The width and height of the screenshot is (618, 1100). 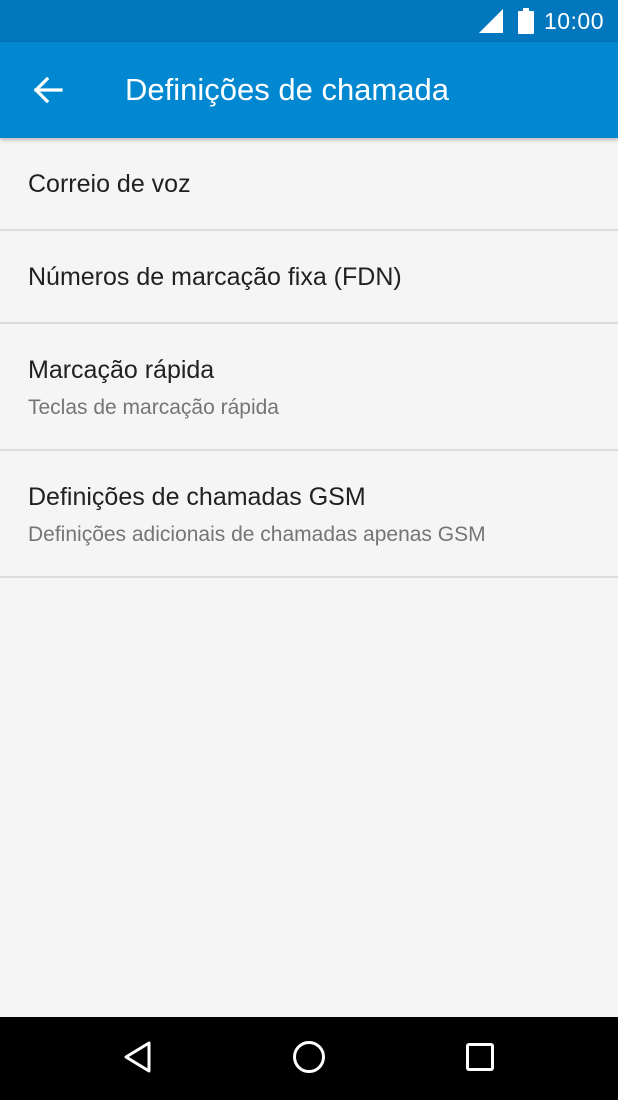 I want to click on nav-back-icon, so click(x=138, y=1059).